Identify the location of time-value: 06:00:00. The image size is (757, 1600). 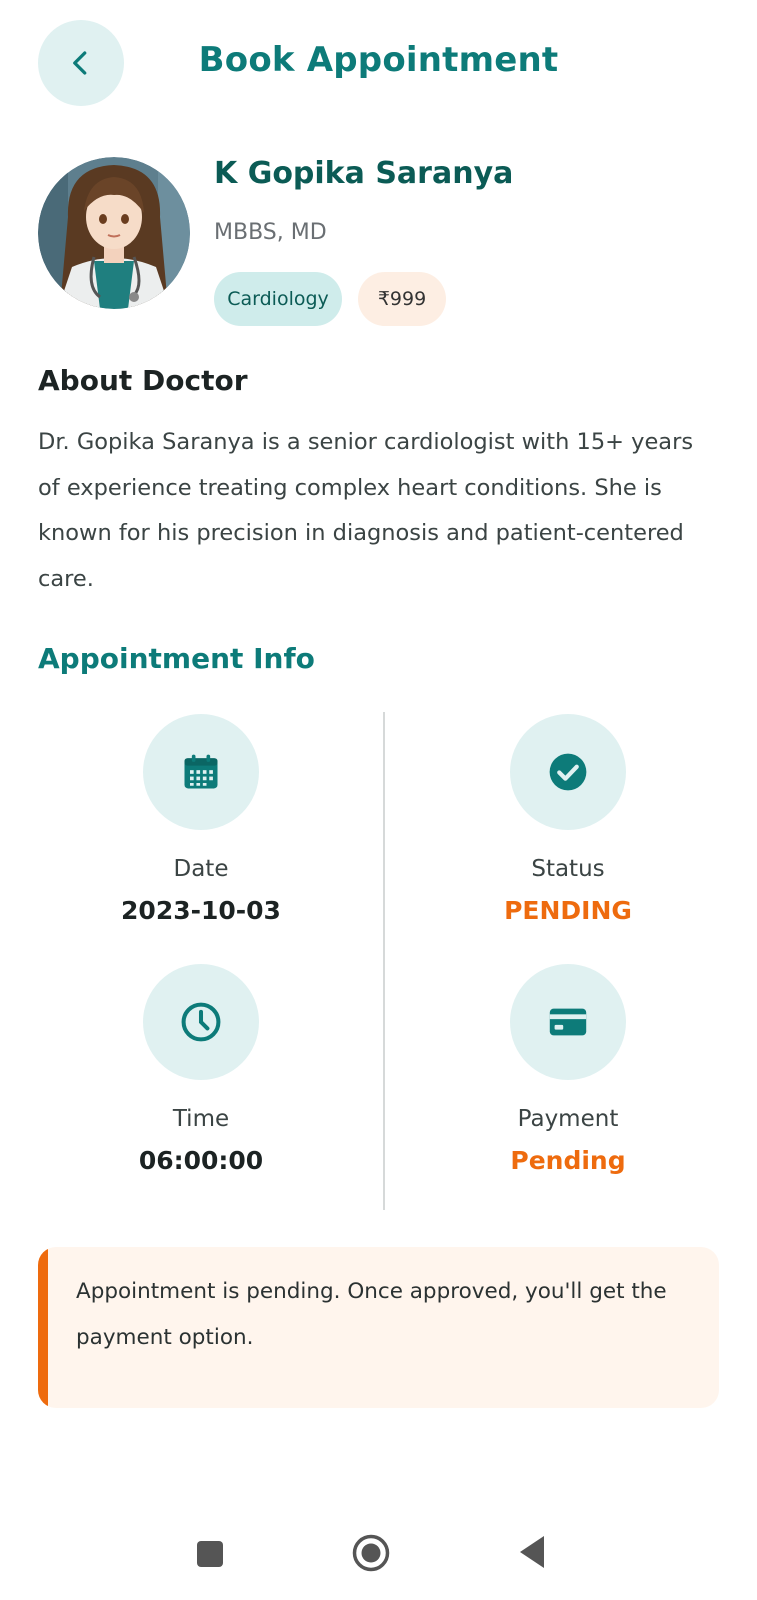
(201, 1160).